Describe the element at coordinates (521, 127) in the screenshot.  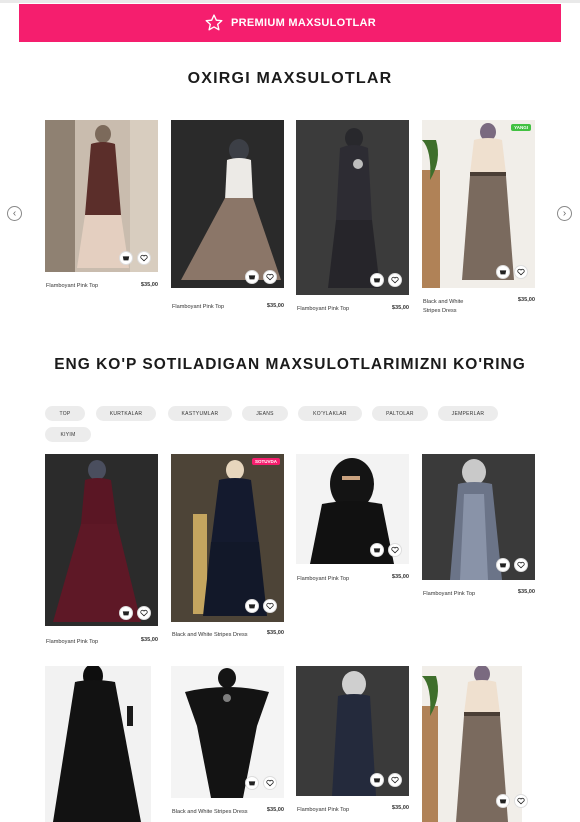
I see `new-badge: YANGI` at that location.